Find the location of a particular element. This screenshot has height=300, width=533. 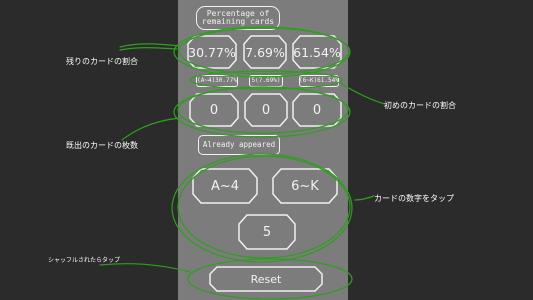

count-6k-value: 0 is located at coordinates (317, 110).